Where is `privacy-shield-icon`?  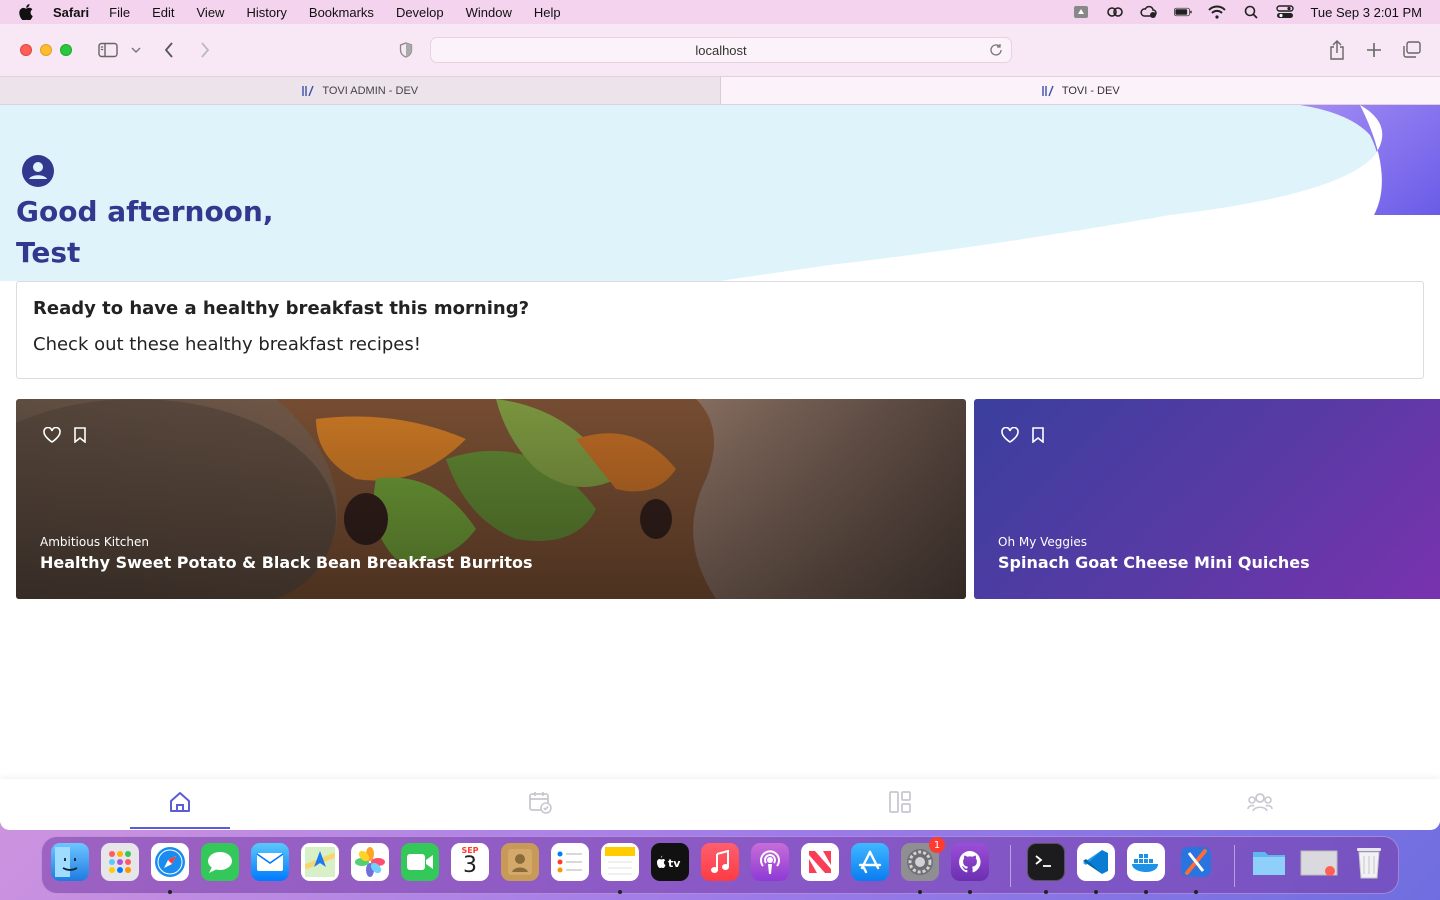 privacy-shield-icon is located at coordinates (406, 50).